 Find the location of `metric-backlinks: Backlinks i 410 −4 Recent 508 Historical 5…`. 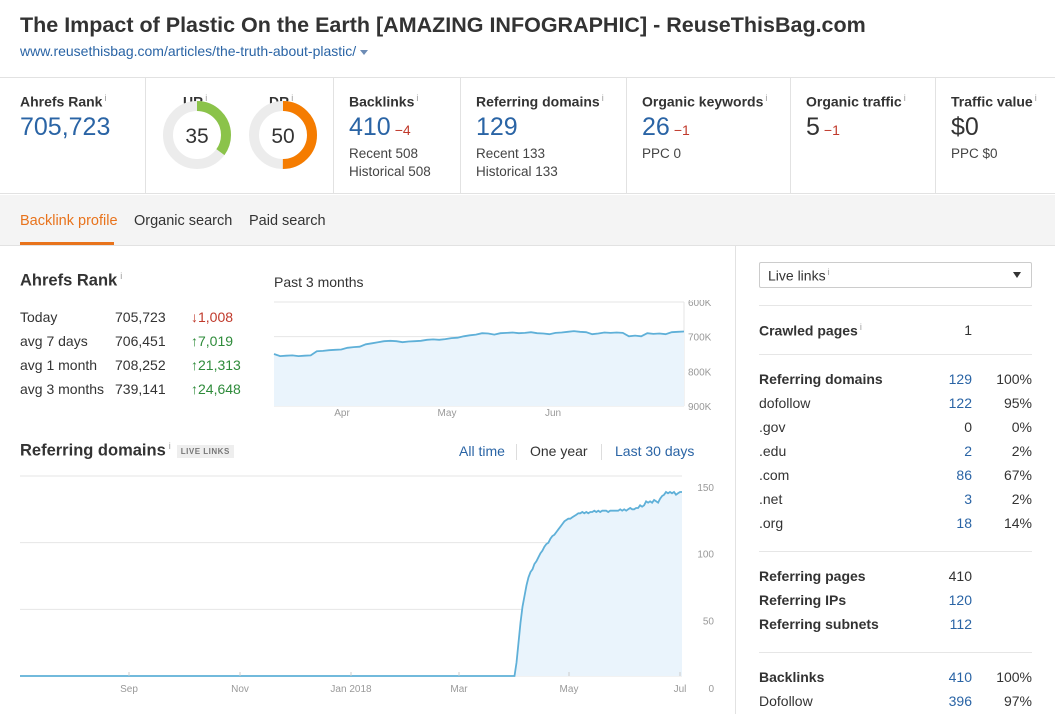

metric-backlinks: Backlinks i 410 −4 Recent 508 Historical 5… is located at coordinates (397, 136).